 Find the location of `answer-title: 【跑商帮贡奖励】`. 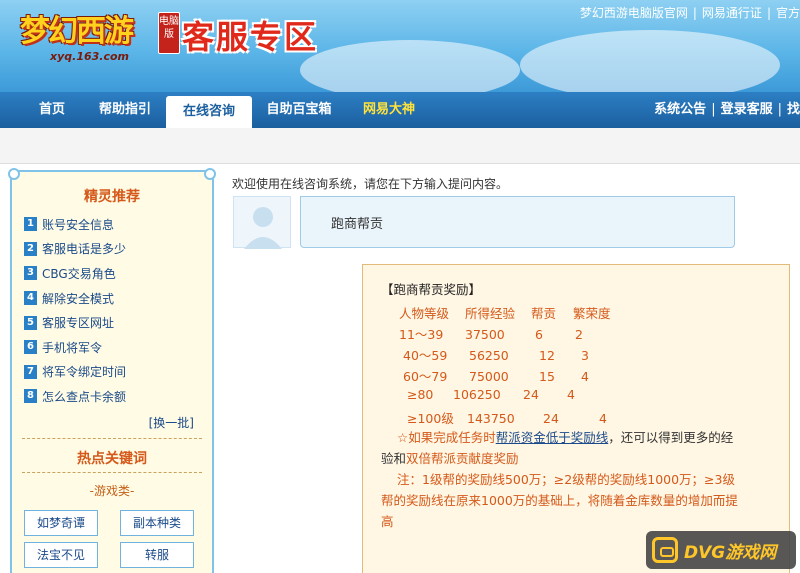

answer-title: 【跑商帮贡奖励】 is located at coordinates (431, 289).